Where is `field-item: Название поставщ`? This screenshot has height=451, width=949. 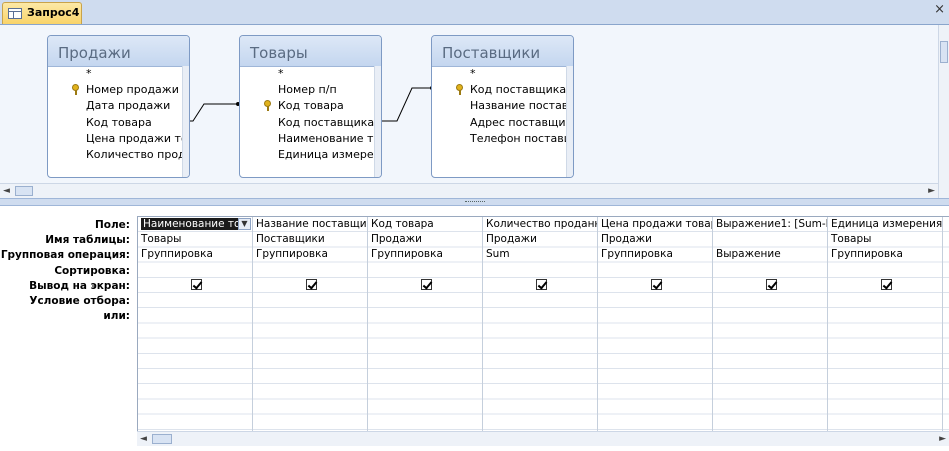 field-item: Название поставщ is located at coordinates (499, 106).